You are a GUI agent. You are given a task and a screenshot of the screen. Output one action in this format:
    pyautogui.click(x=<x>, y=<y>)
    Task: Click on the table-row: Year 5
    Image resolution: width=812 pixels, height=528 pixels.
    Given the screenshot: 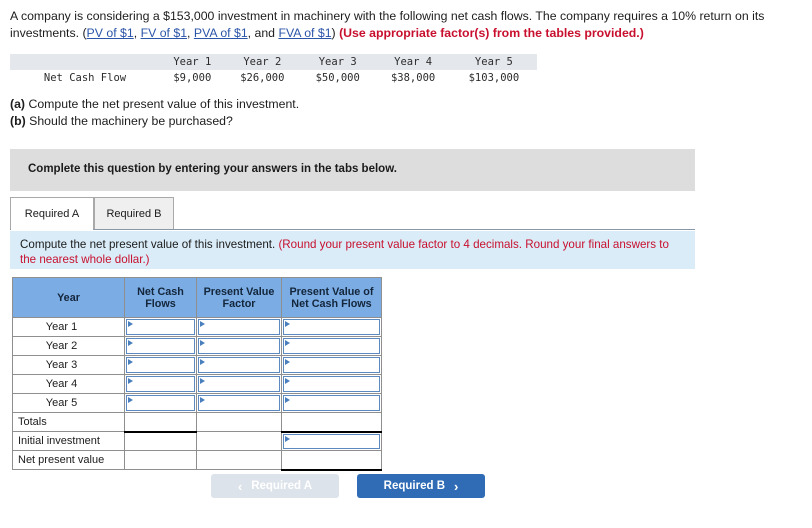 What is the action you would take?
    pyautogui.click(x=197, y=403)
    